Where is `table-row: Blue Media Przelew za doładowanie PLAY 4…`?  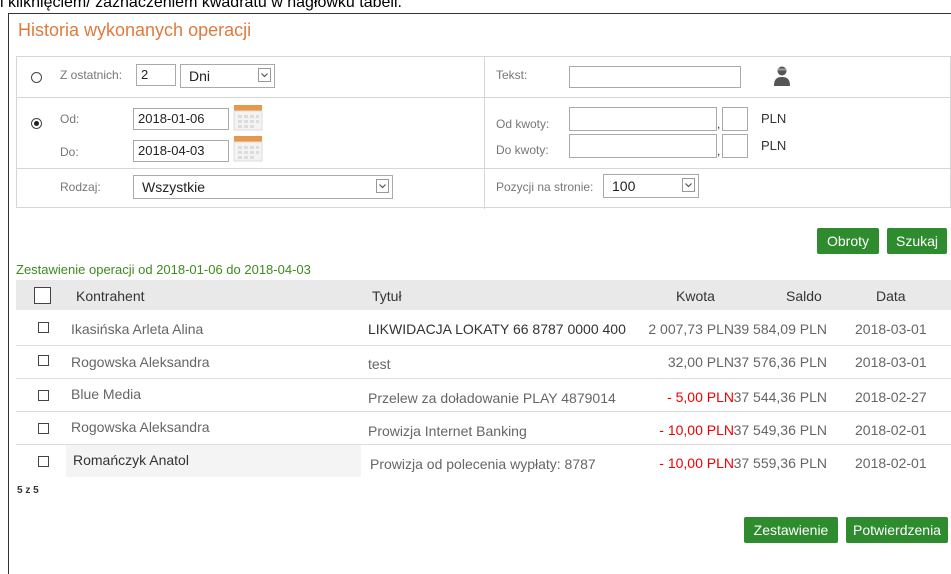 table-row: Blue Media Przelew za doładowanie PLAY 4… is located at coordinates (483, 395).